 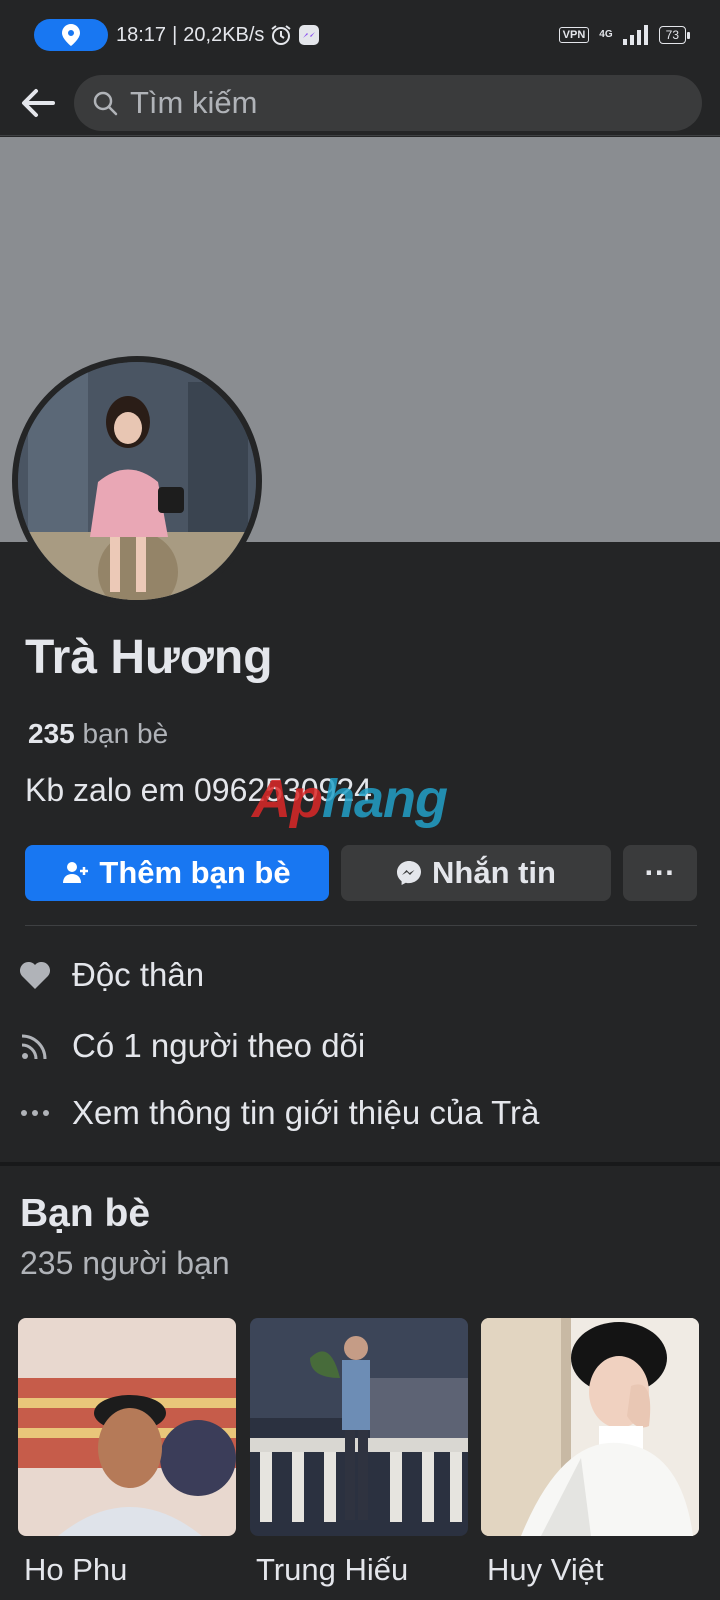 What do you see at coordinates (141, 34) in the screenshot?
I see `status-time: 18:17` at bounding box center [141, 34].